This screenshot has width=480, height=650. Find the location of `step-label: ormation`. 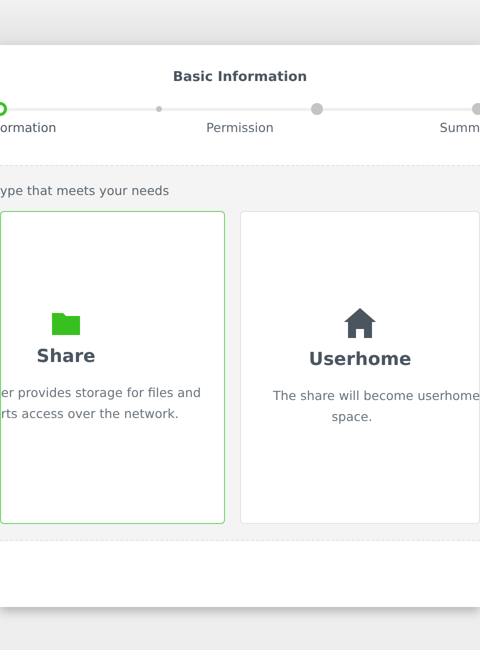

step-label: ormation is located at coordinates (28, 128).